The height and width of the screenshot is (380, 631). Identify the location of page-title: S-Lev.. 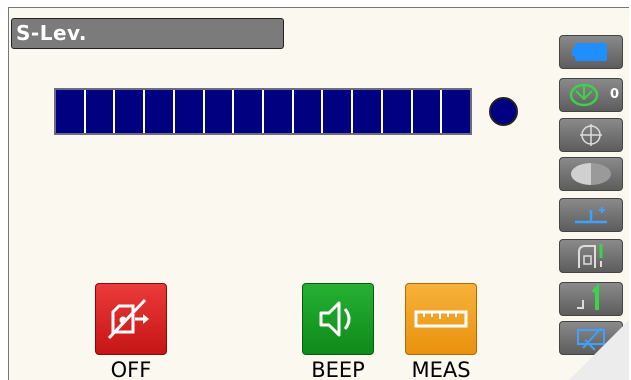
(52, 33).